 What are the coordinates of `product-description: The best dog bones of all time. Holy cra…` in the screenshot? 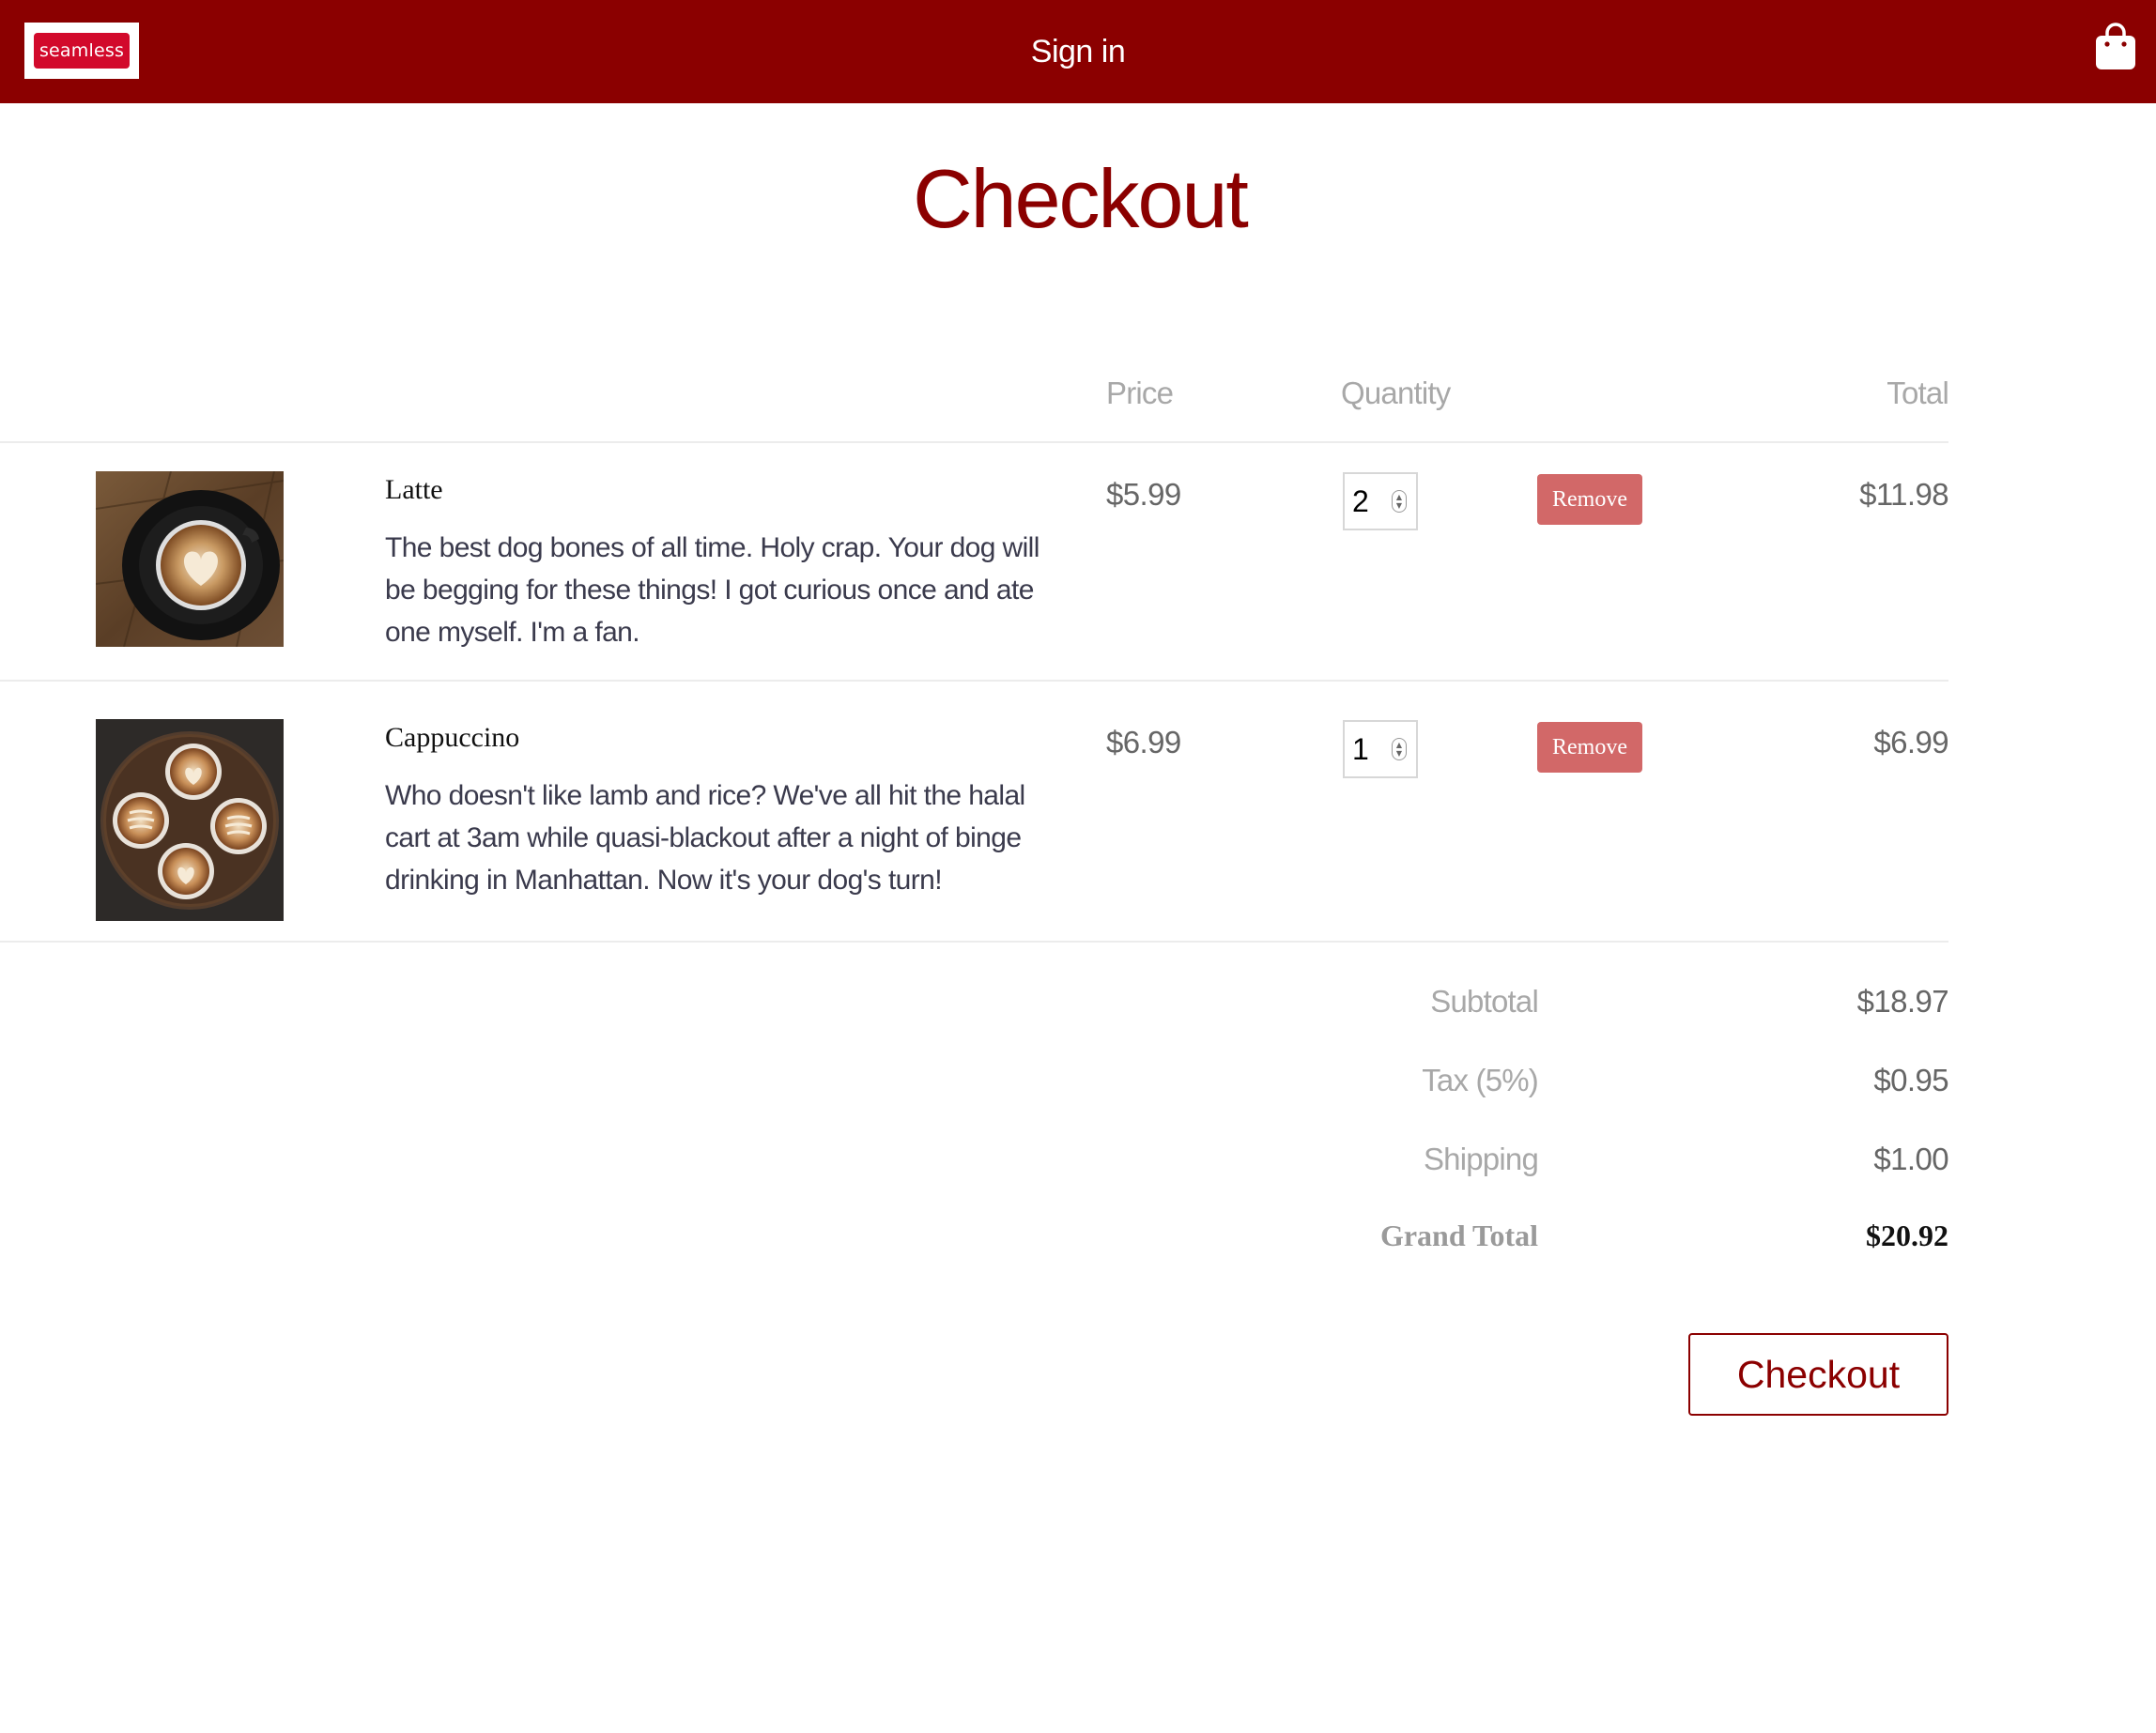 It's located at (712, 590).